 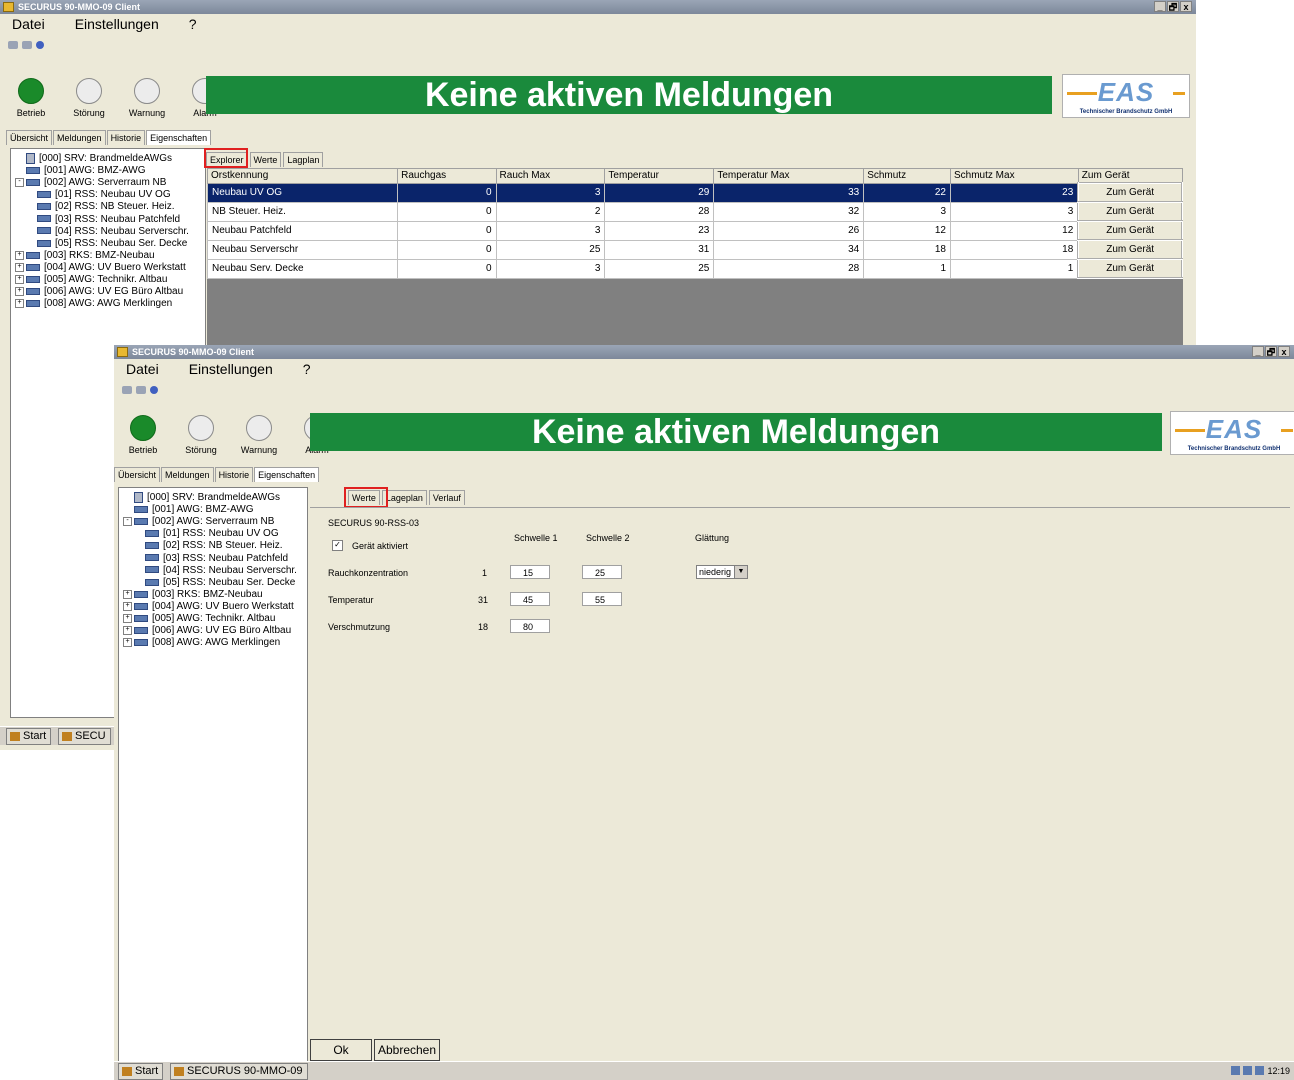 What do you see at coordinates (659, 176) in the screenshot?
I see `column-header: Temperatur` at bounding box center [659, 176].